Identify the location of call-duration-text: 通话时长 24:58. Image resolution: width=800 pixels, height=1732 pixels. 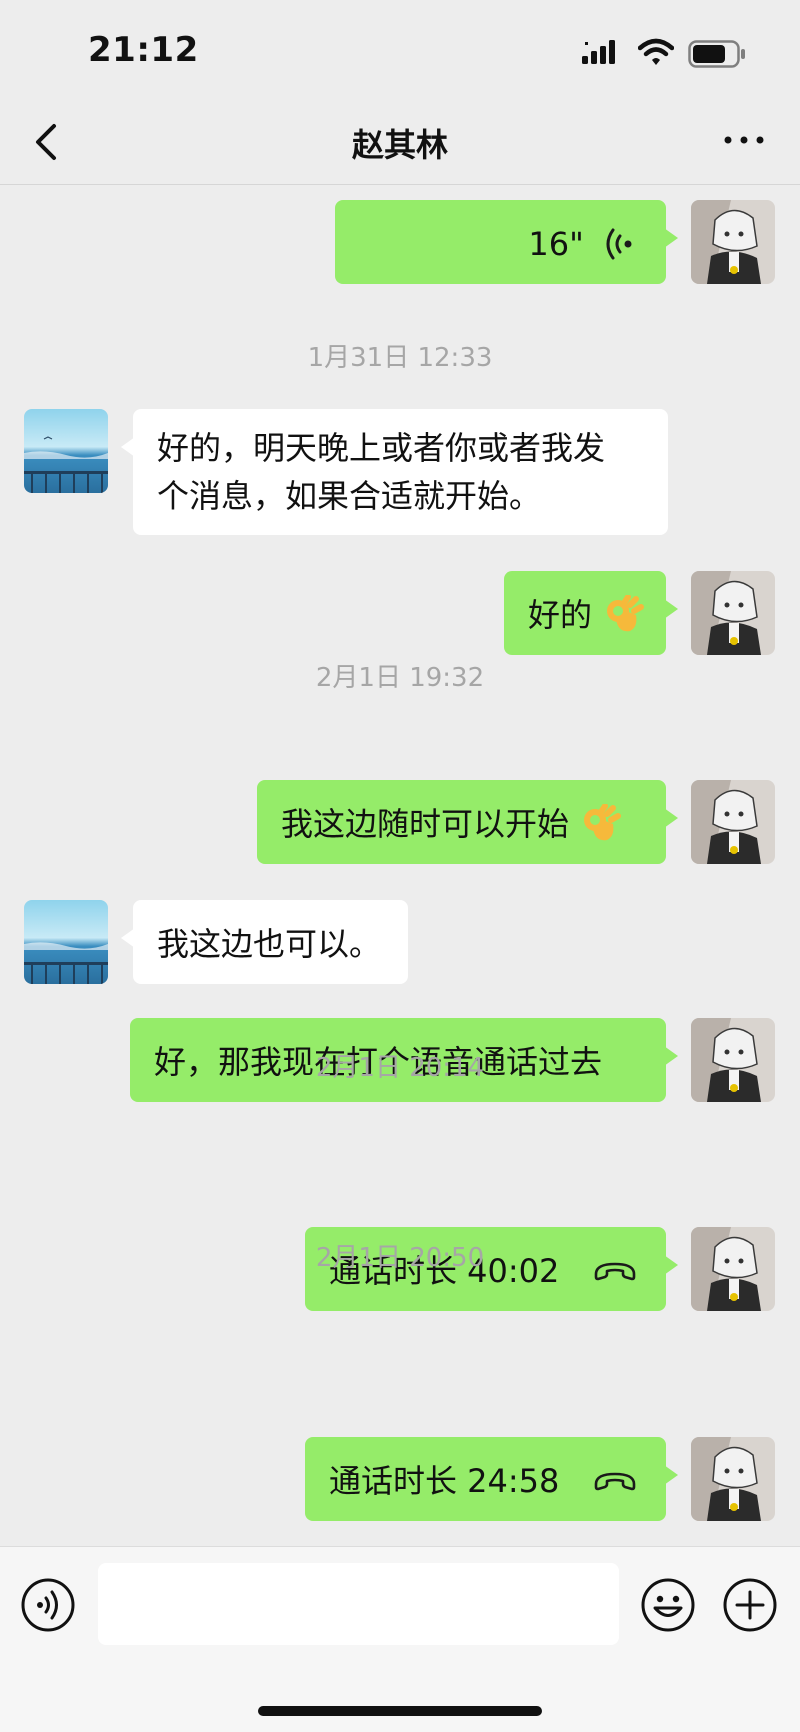
(444, 1481).